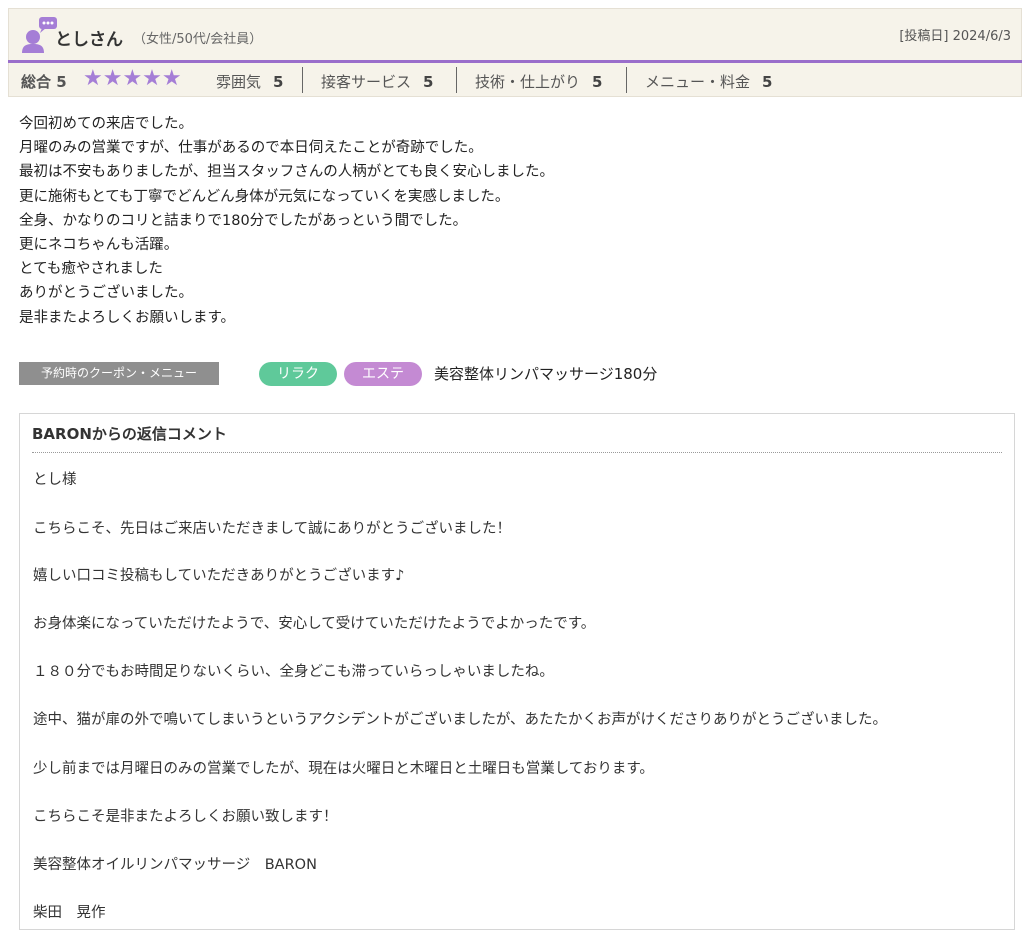 The image size is (1024, 935). What do you see at coordinates (219, 576) in the screenshot?
I see `reply-line: 嬉しい口コミ投稿もしていただきありがとうございます♪` at bounding box center [219, 576].